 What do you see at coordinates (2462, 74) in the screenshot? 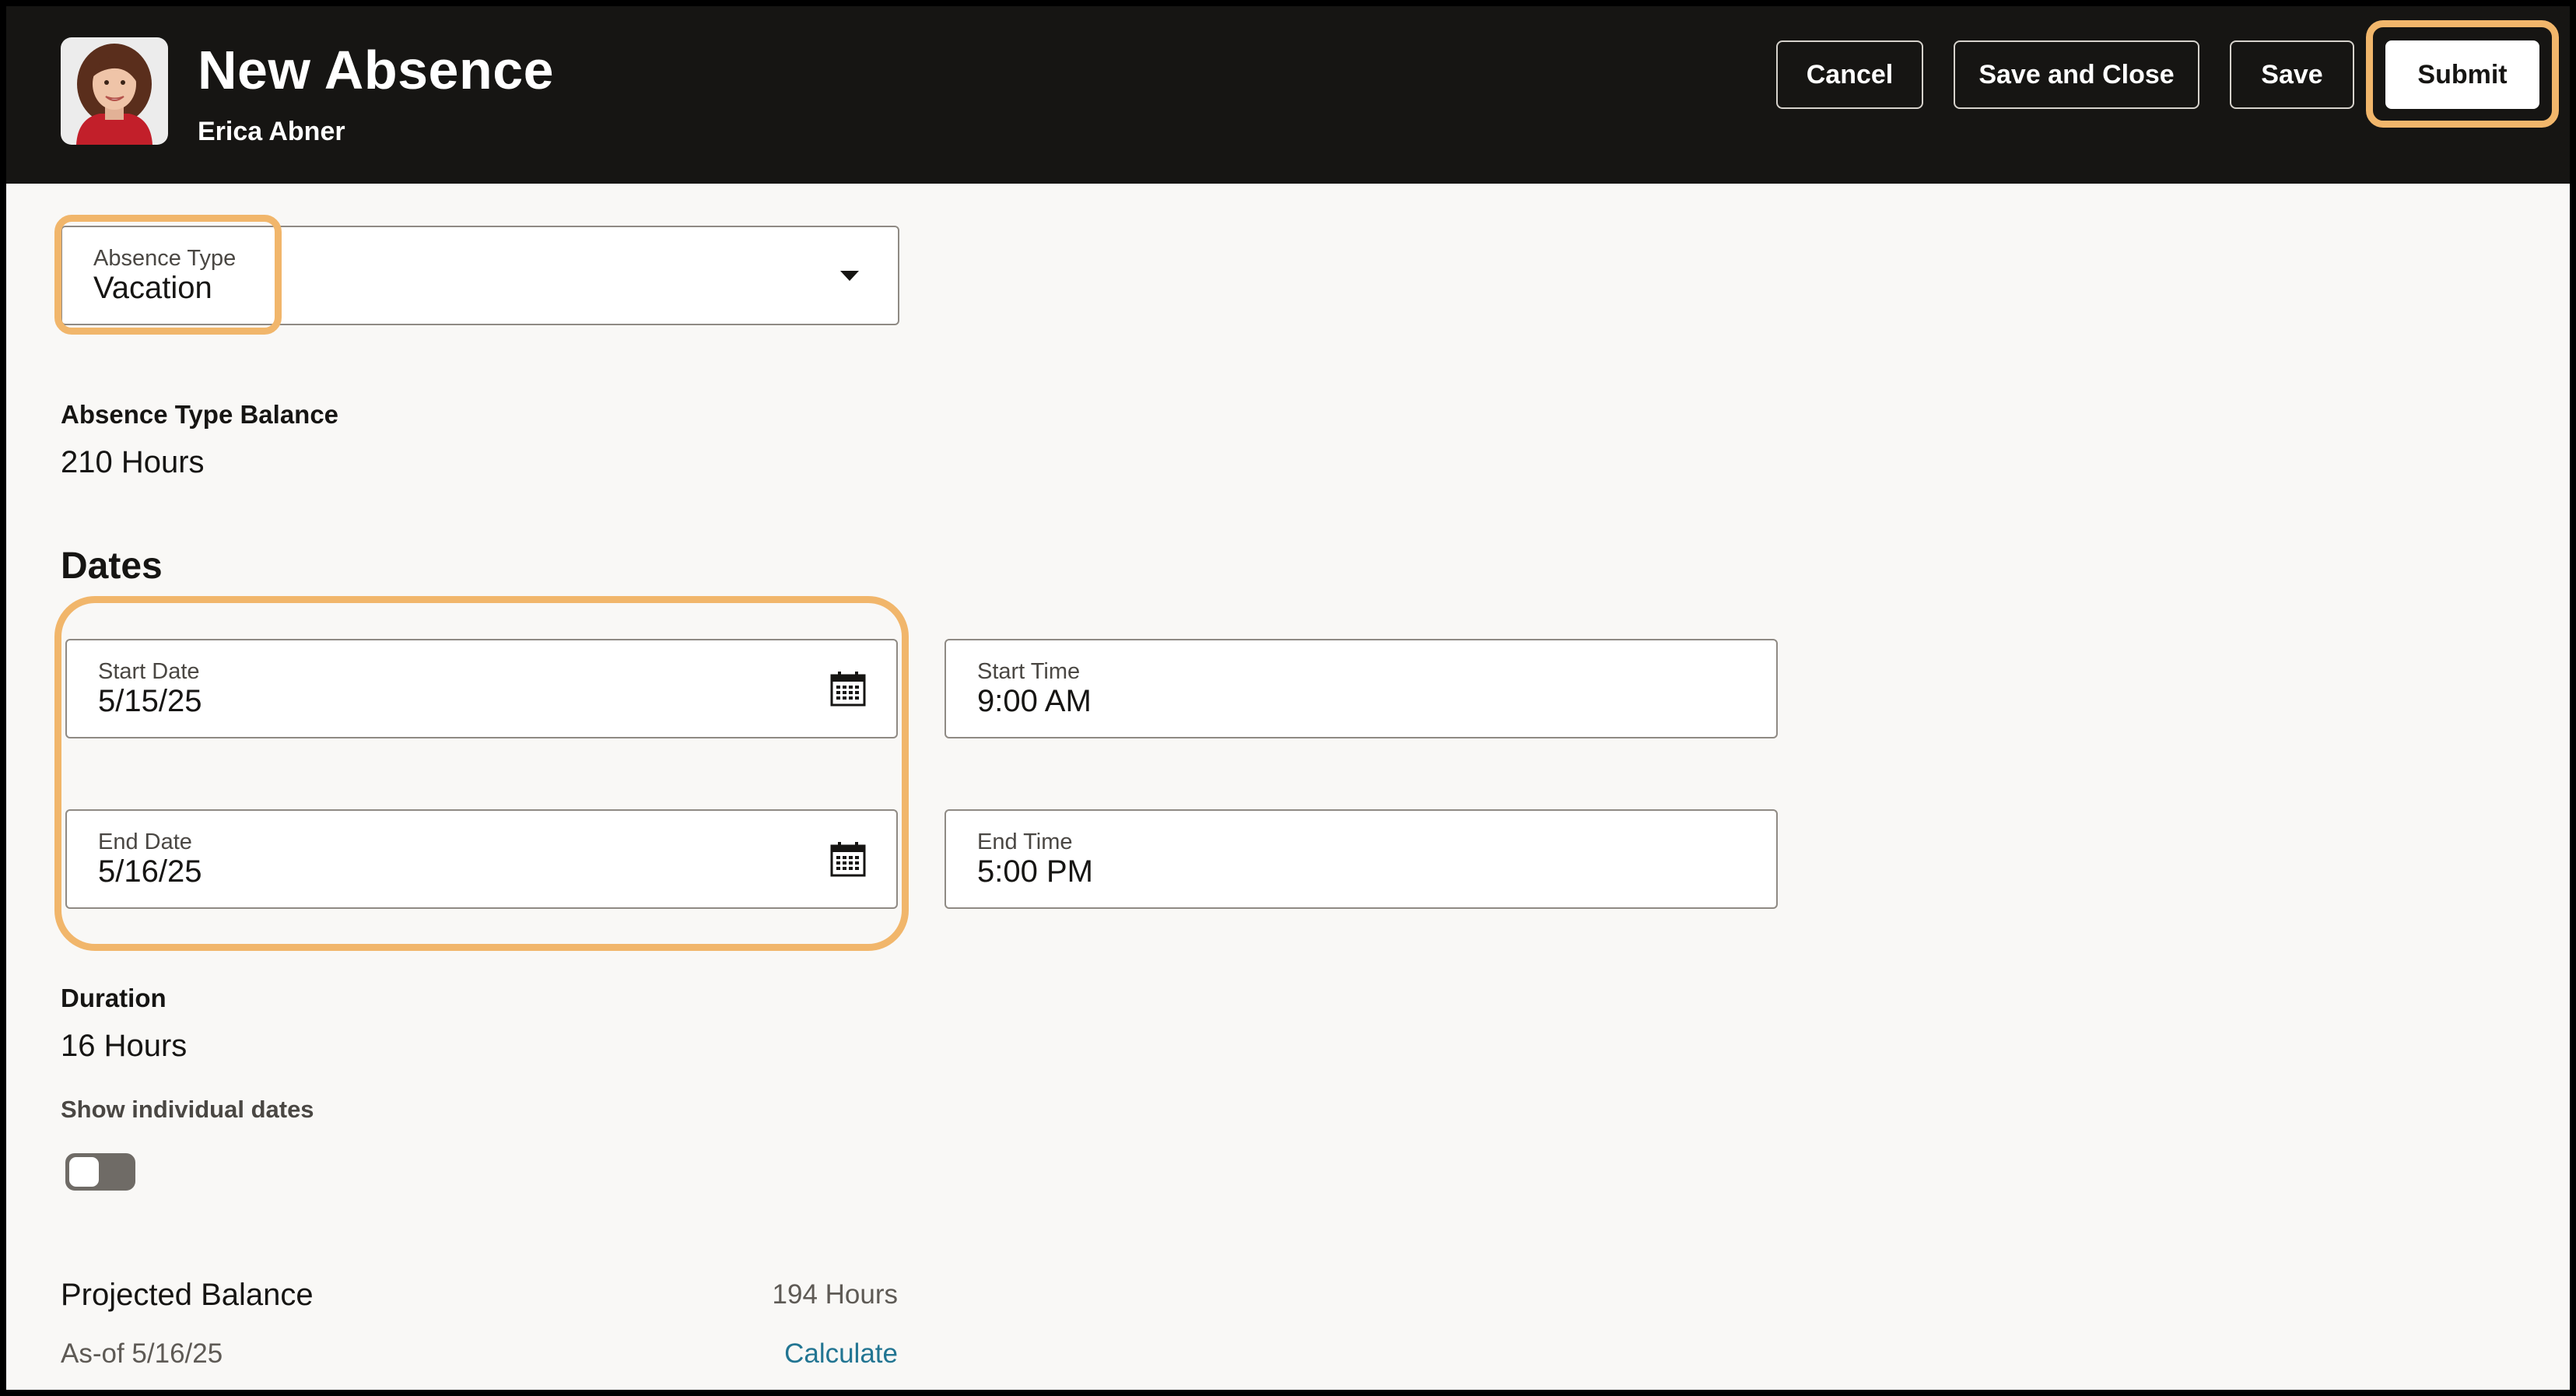
I see `submit-button: Submit` at bounding box center [2462, 74].